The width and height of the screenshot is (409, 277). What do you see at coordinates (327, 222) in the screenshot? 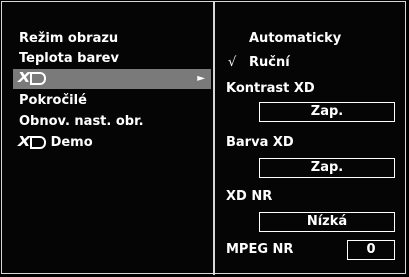
I see `xd-nr-value: Nízká` at bounding box center [327, 222].